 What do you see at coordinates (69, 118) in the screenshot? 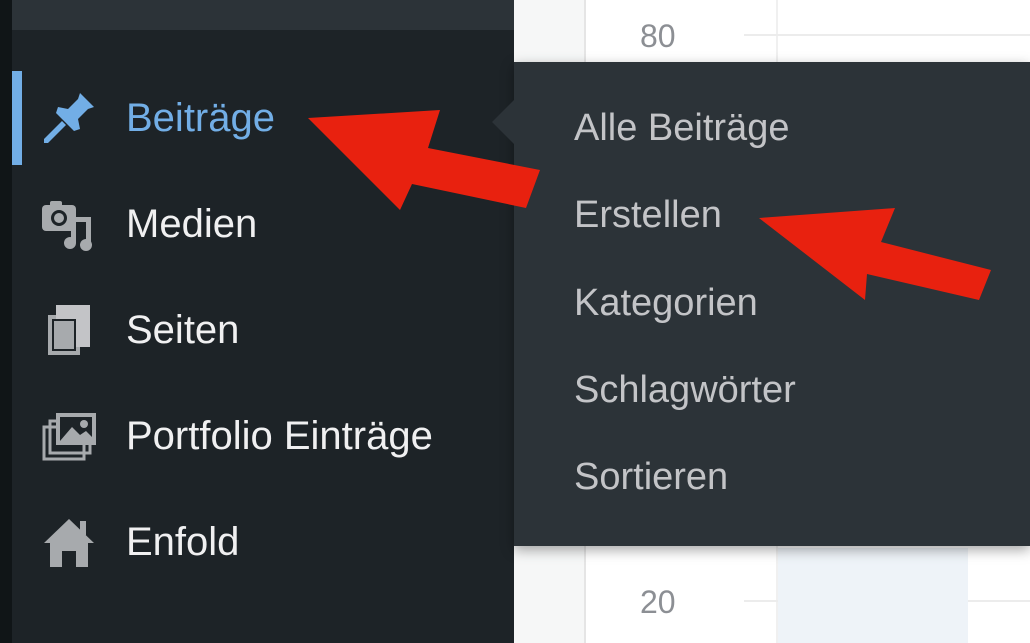
I see `pin-icon` at bounding box center [69, 118].